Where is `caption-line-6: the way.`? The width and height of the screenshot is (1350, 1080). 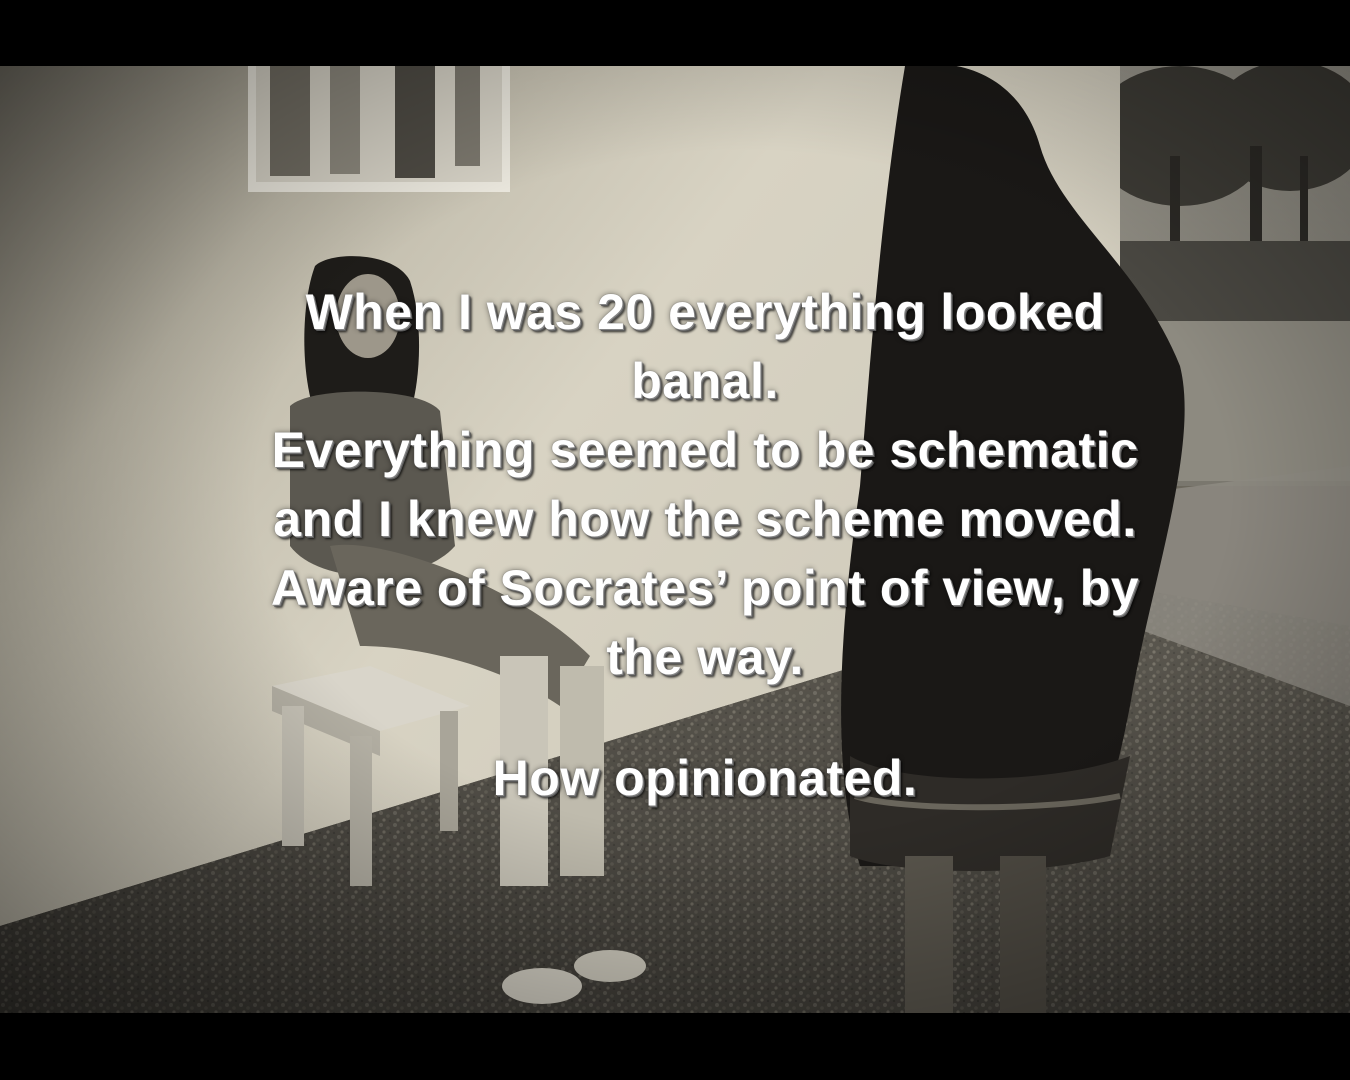 caption-line-6: the way. is located at coordinates (705, 657).